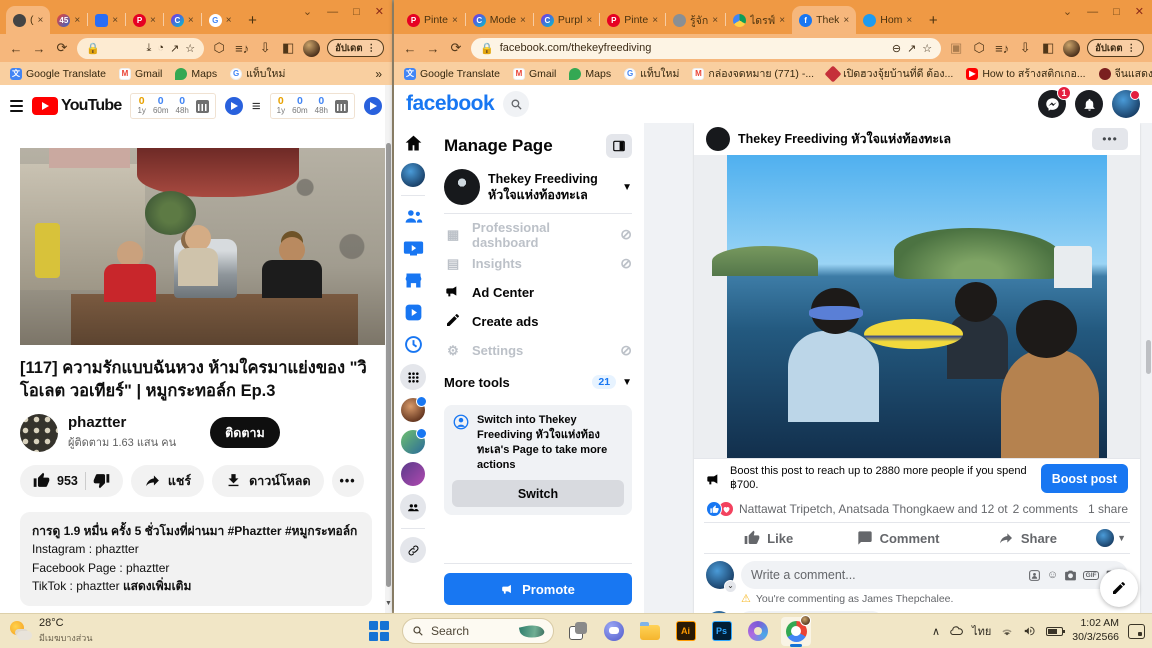 The image size is (1152, 648). Describe the element at coordinates (897, 538) in the screenshot. I see `comment-button: Comment` at that location.